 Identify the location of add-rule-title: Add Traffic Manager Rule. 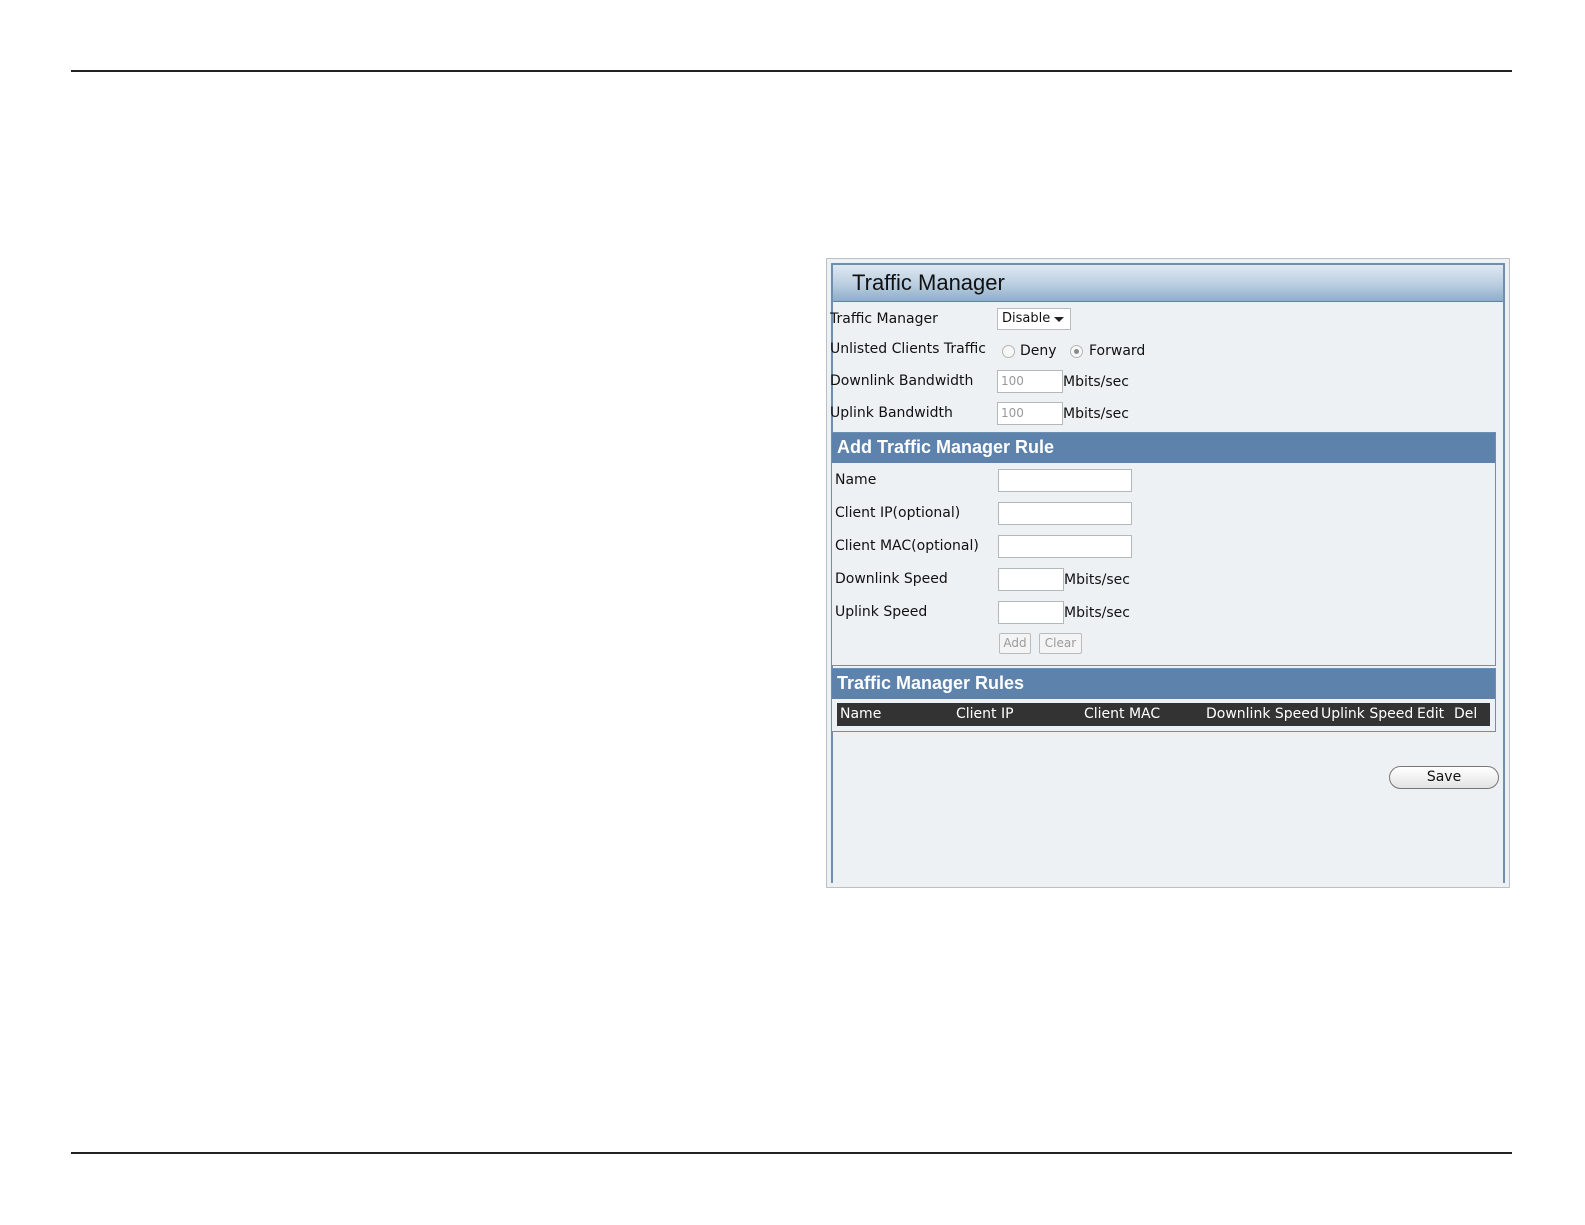
(946, 447).